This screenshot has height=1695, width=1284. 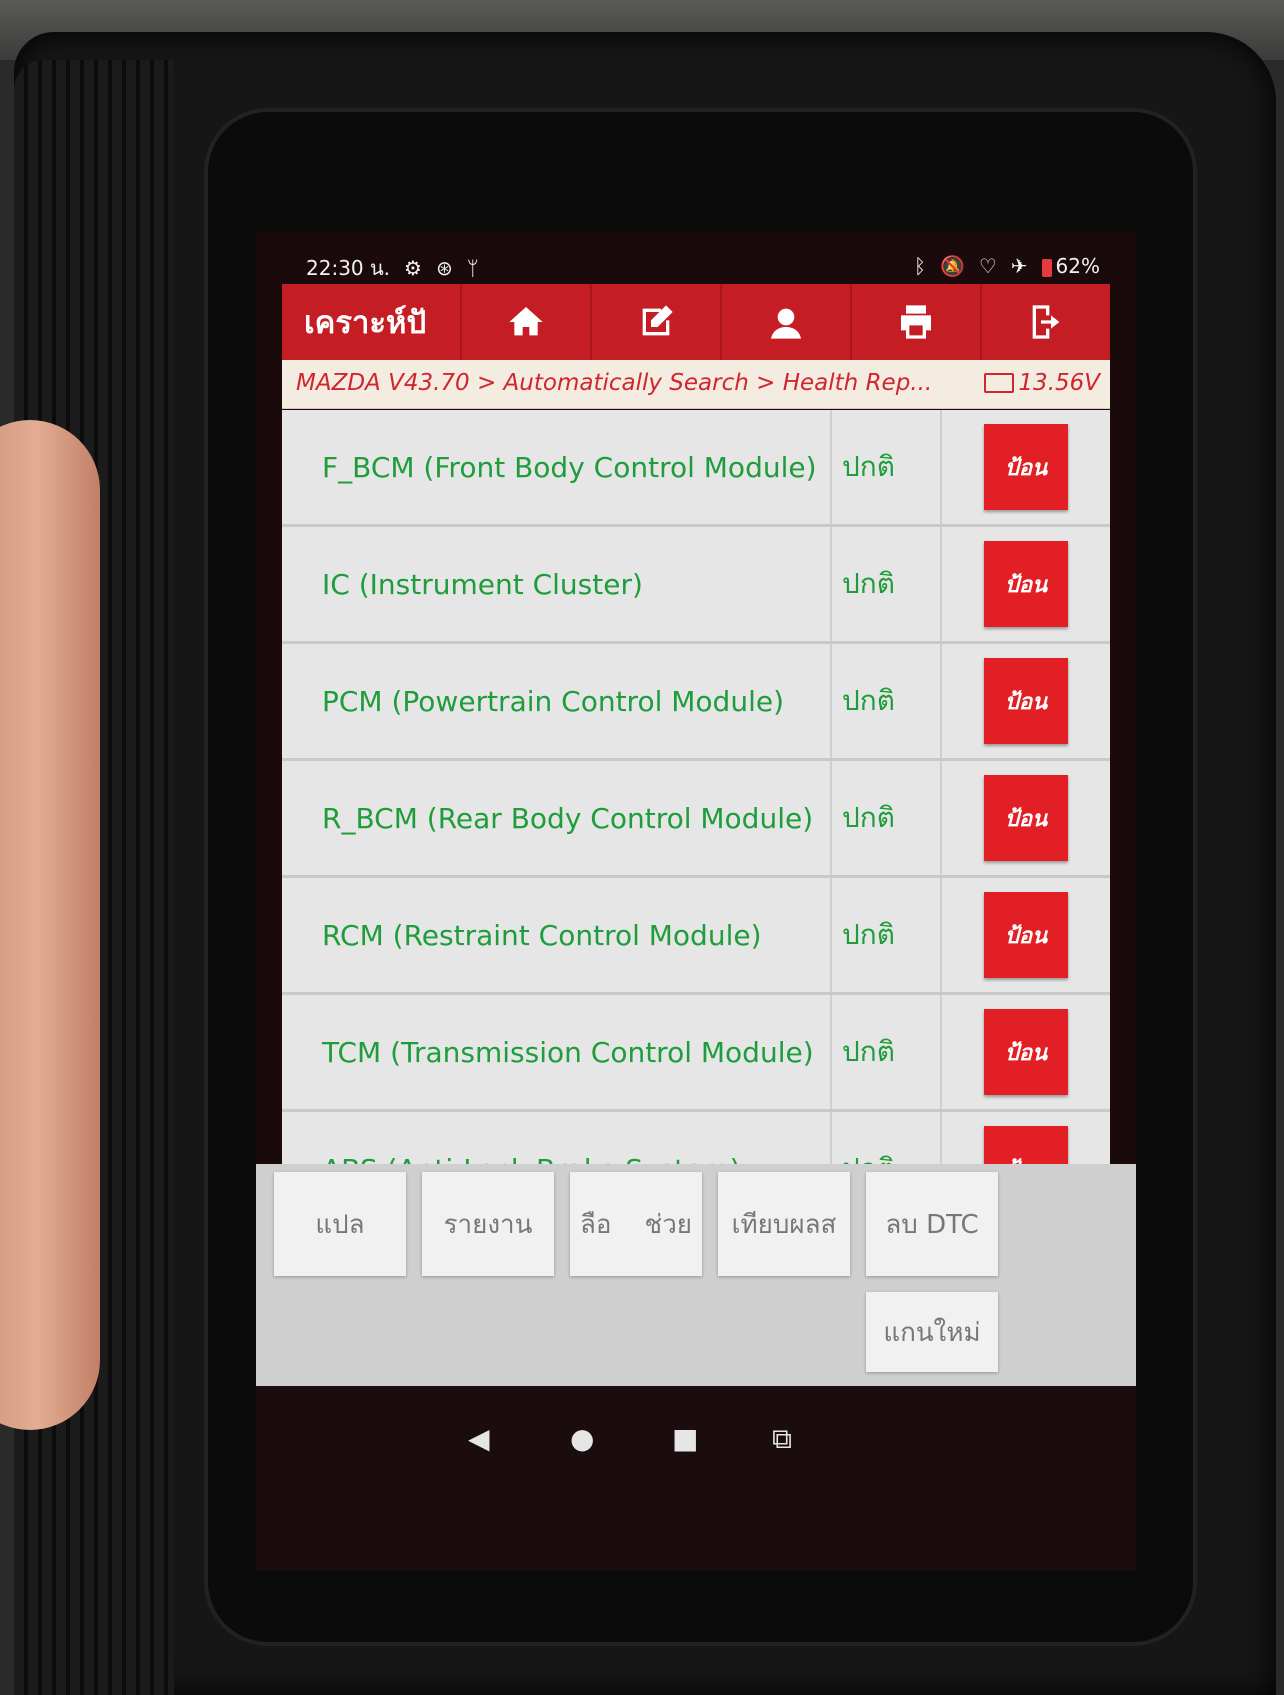 I want to click on help-button: ลือ ช่วย, so click(x=636, y=1224).